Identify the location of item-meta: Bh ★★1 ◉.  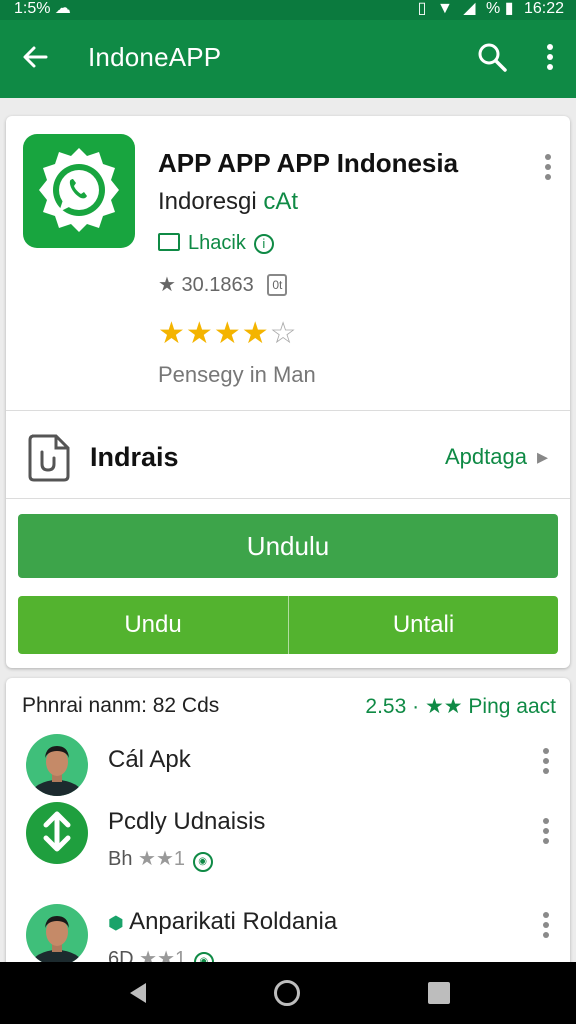
(160, 859).